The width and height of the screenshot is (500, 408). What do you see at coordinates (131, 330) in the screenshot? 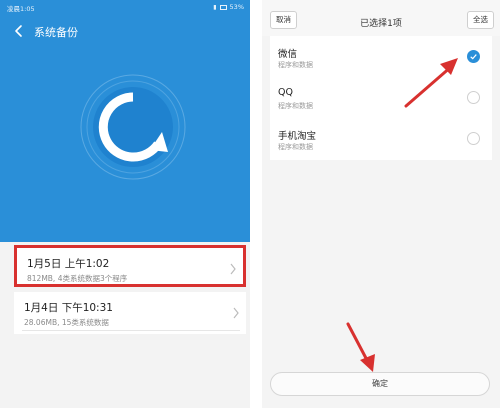
I see `list-divider` at bounding box center [131, 330].